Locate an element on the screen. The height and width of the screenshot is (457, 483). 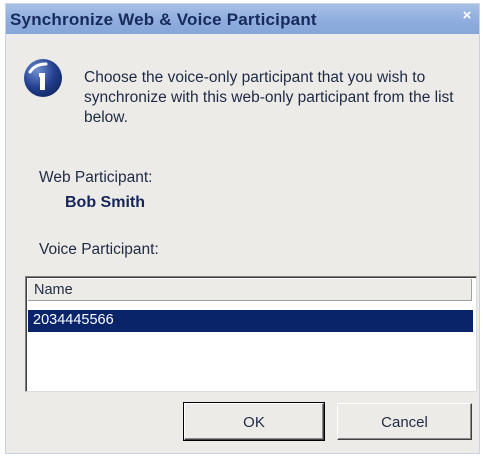
title-bar: Synchronize Web & Voice Participant × is located at coordinates (242, 19).